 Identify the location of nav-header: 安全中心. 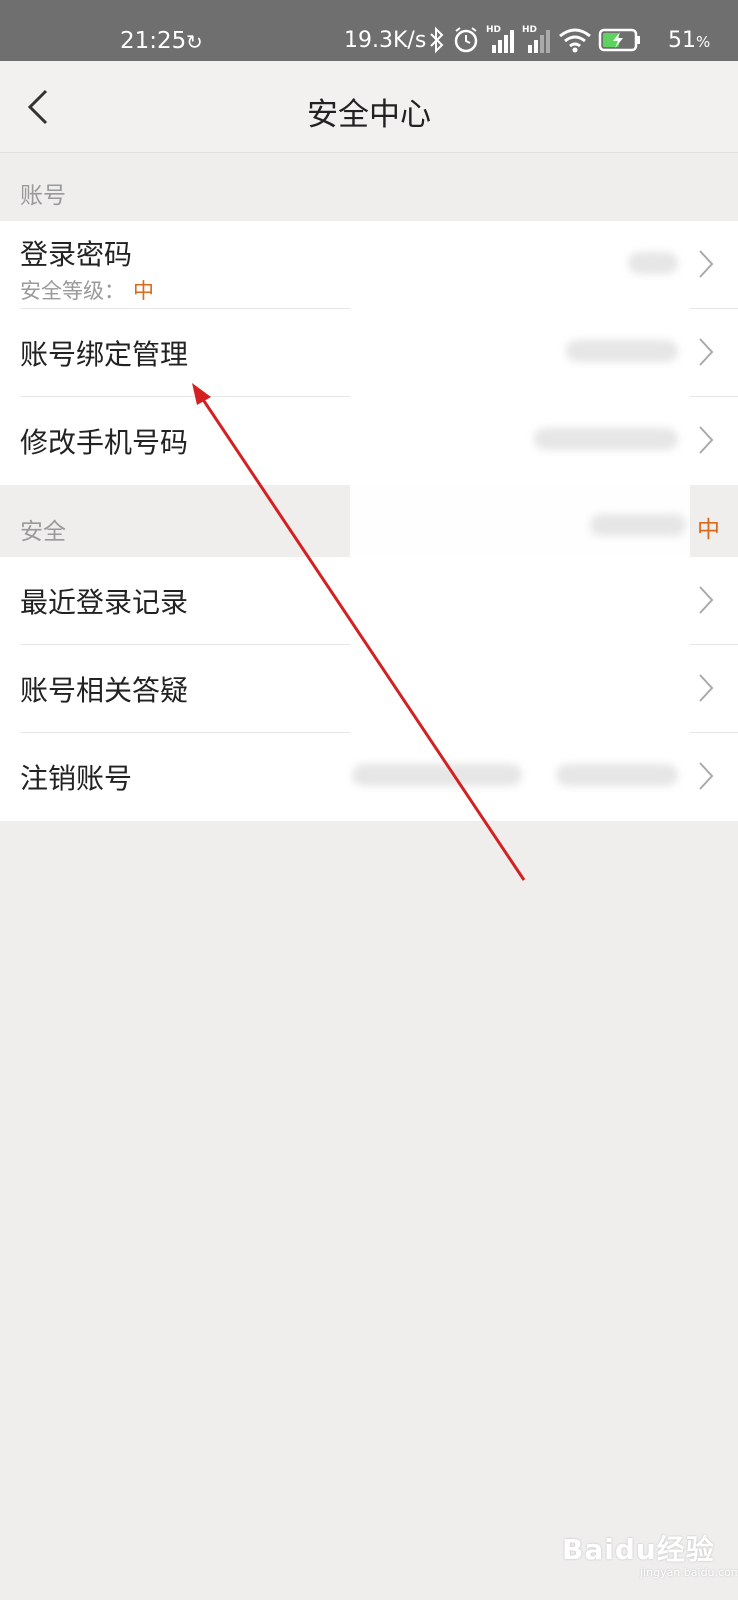
(369, 107).